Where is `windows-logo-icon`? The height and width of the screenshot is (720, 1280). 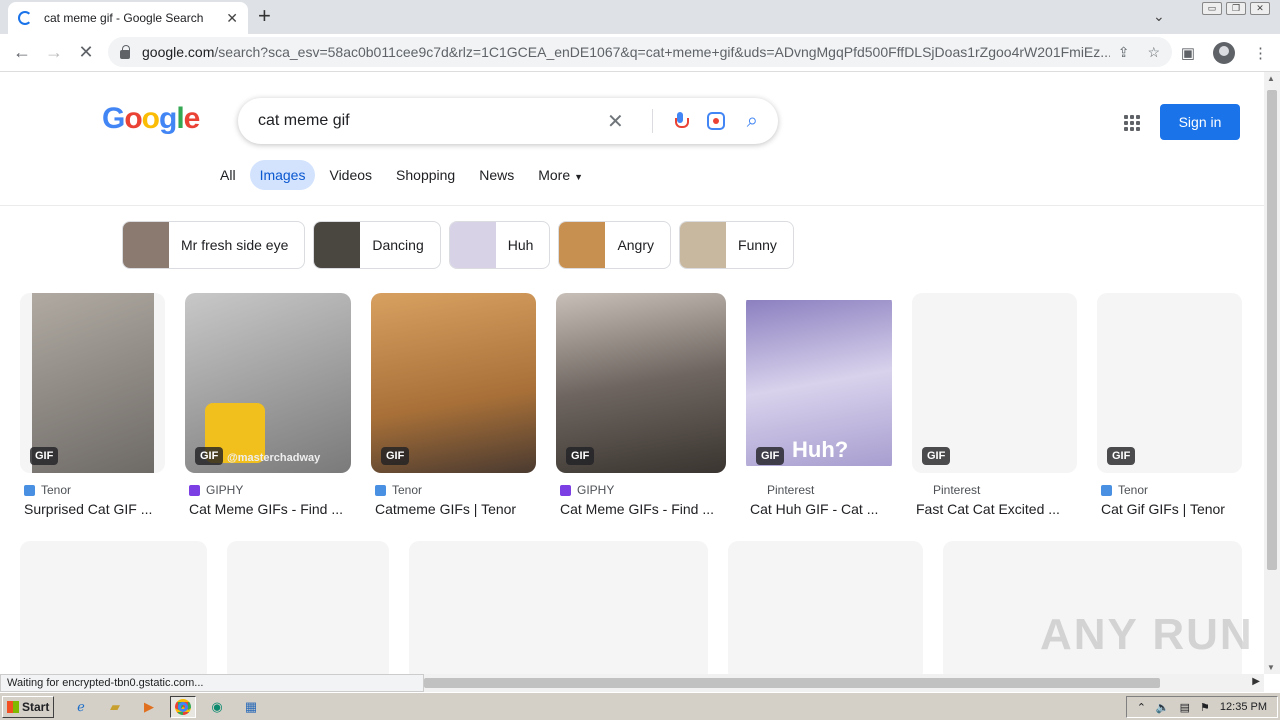
windows-logo-icon is located at coordinates (13, 706).